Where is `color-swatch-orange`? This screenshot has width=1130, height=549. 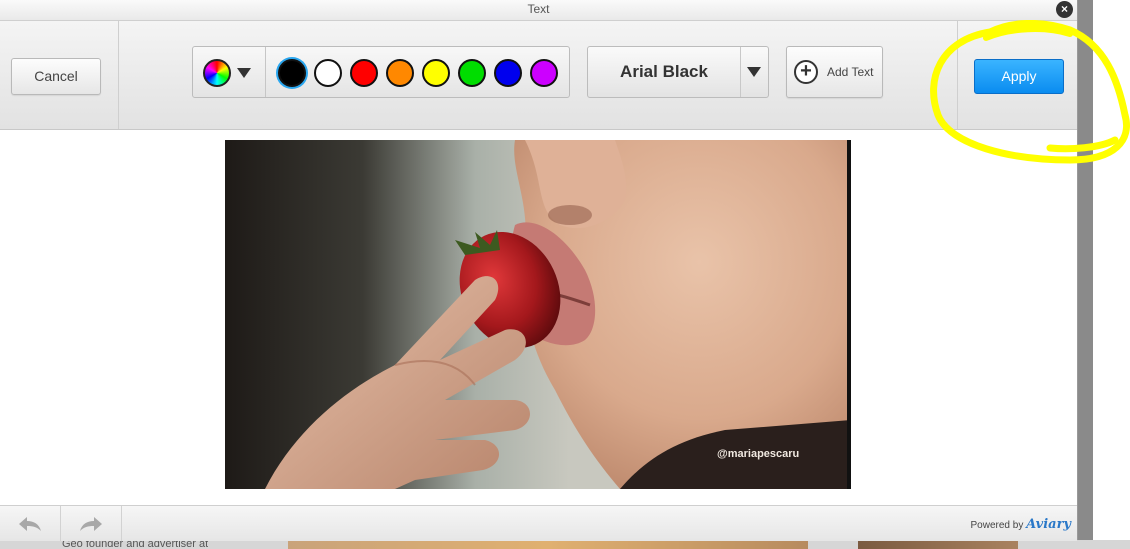 color-swatch-orange is located at coordinates (400, 73).